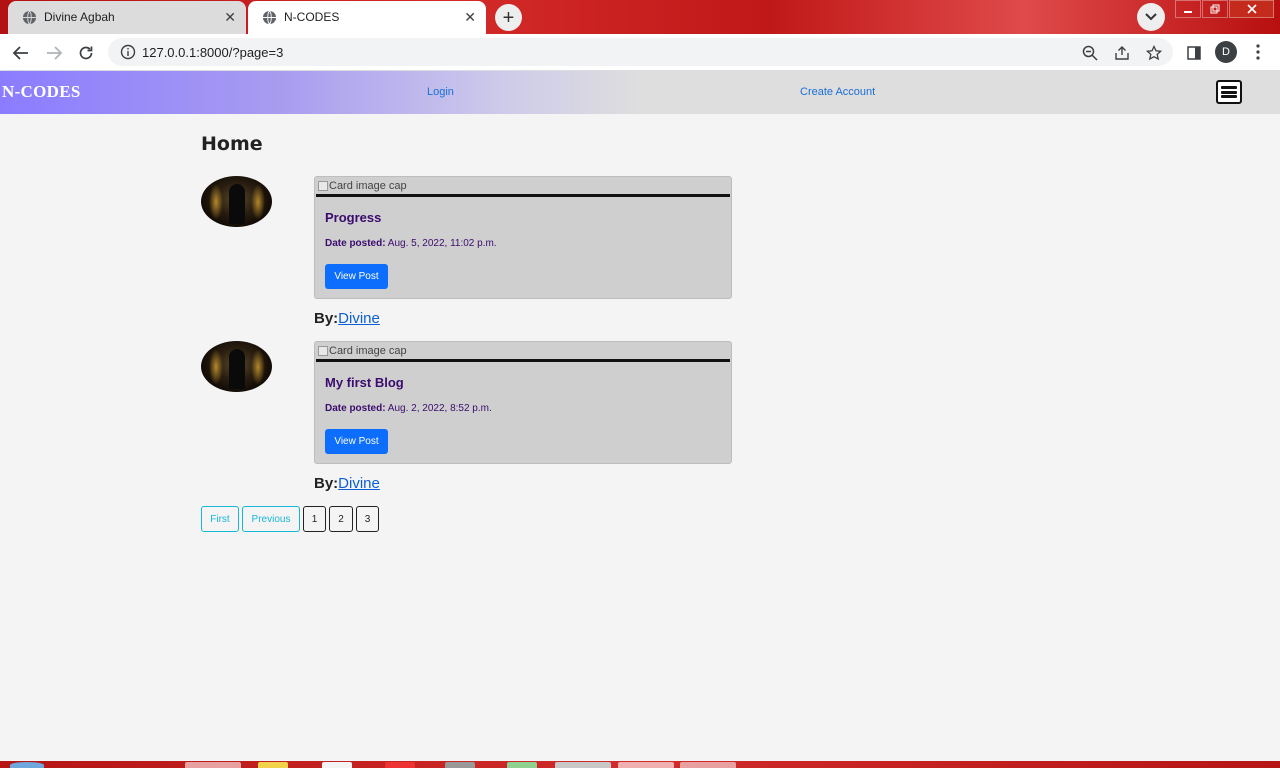 The image size is (1280, 768). I want to click on tab-title: Divine Agbah, so click(79, 17).